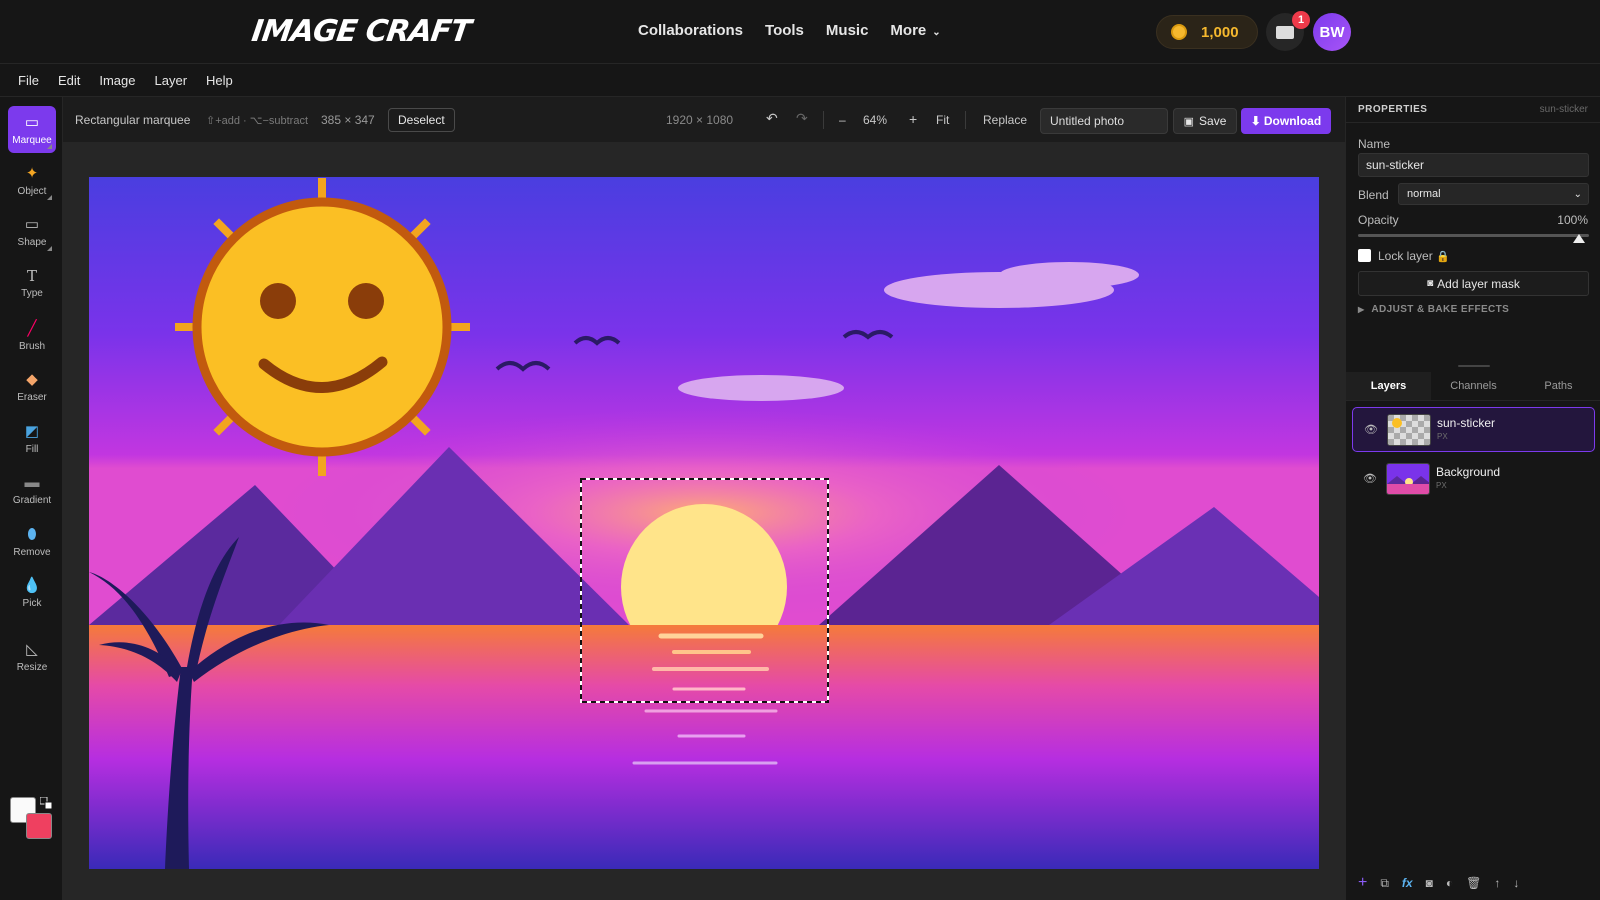 The image size is (1600, 900). I want to click on lock-layer-label: Lock layer 🔒, so click(1414, 256).